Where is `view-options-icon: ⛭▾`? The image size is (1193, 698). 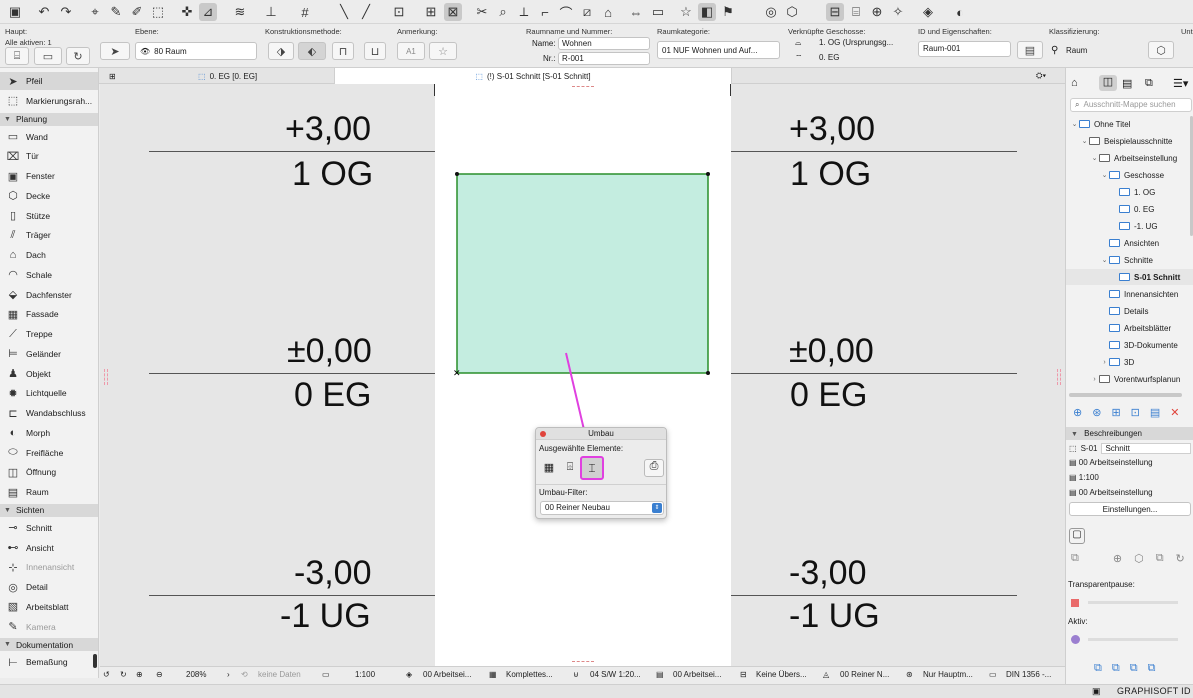 view-options-icon: ⛭▾ is located at coordinates (1041, 76).